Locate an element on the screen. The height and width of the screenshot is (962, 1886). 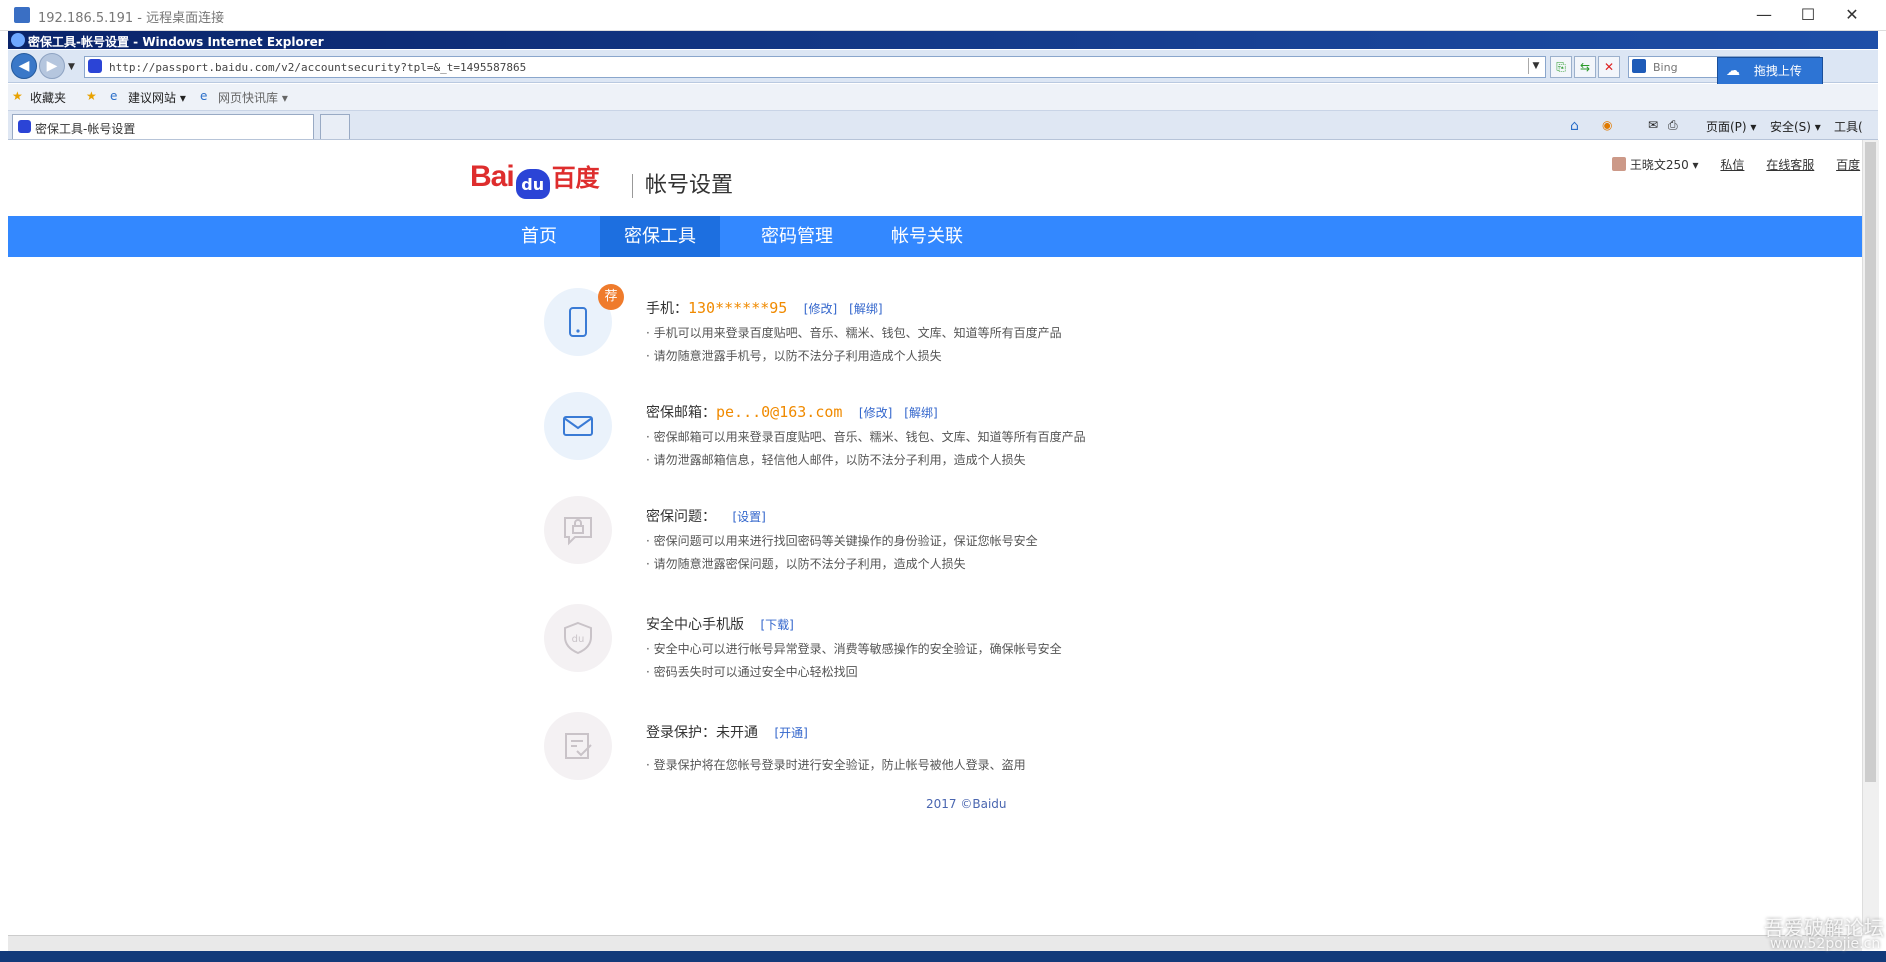
address-toolbar: ◀ ▶ ▼ ▼ ⎘ ⇆ ✕ is located at coordinates (943, 66).